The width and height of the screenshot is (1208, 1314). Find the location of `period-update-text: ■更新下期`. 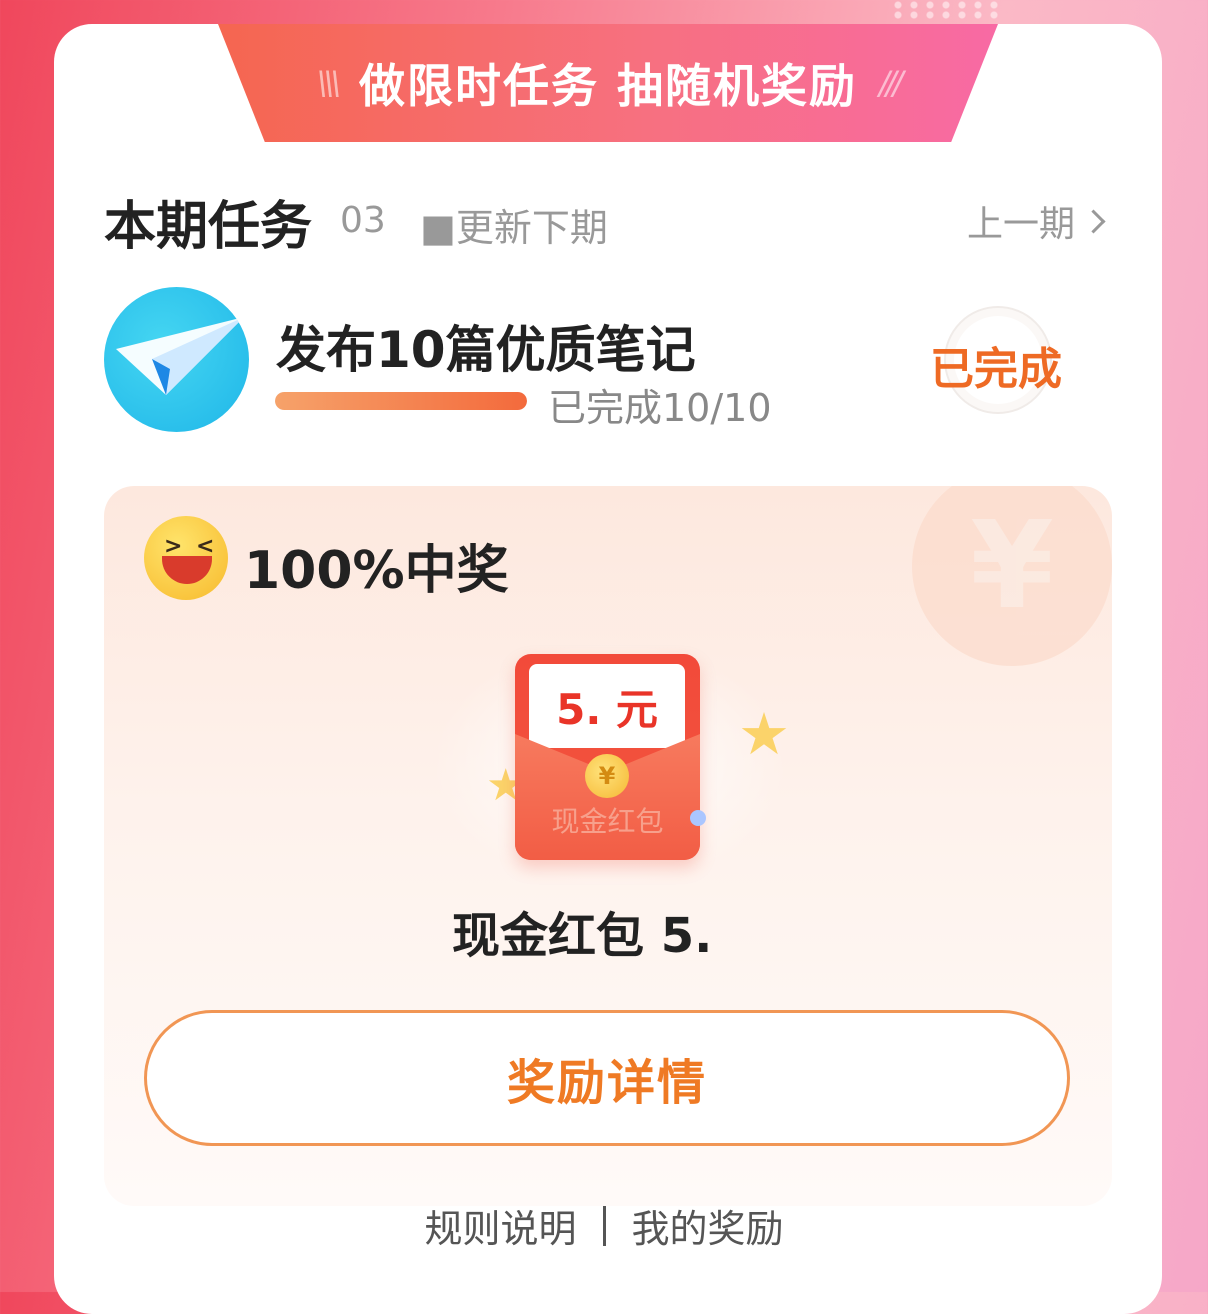

period-update-text: ■更新下期 is located at coordinates (514, 228).